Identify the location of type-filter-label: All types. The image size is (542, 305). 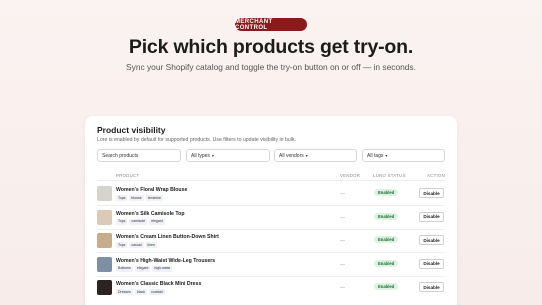
(200, 155).